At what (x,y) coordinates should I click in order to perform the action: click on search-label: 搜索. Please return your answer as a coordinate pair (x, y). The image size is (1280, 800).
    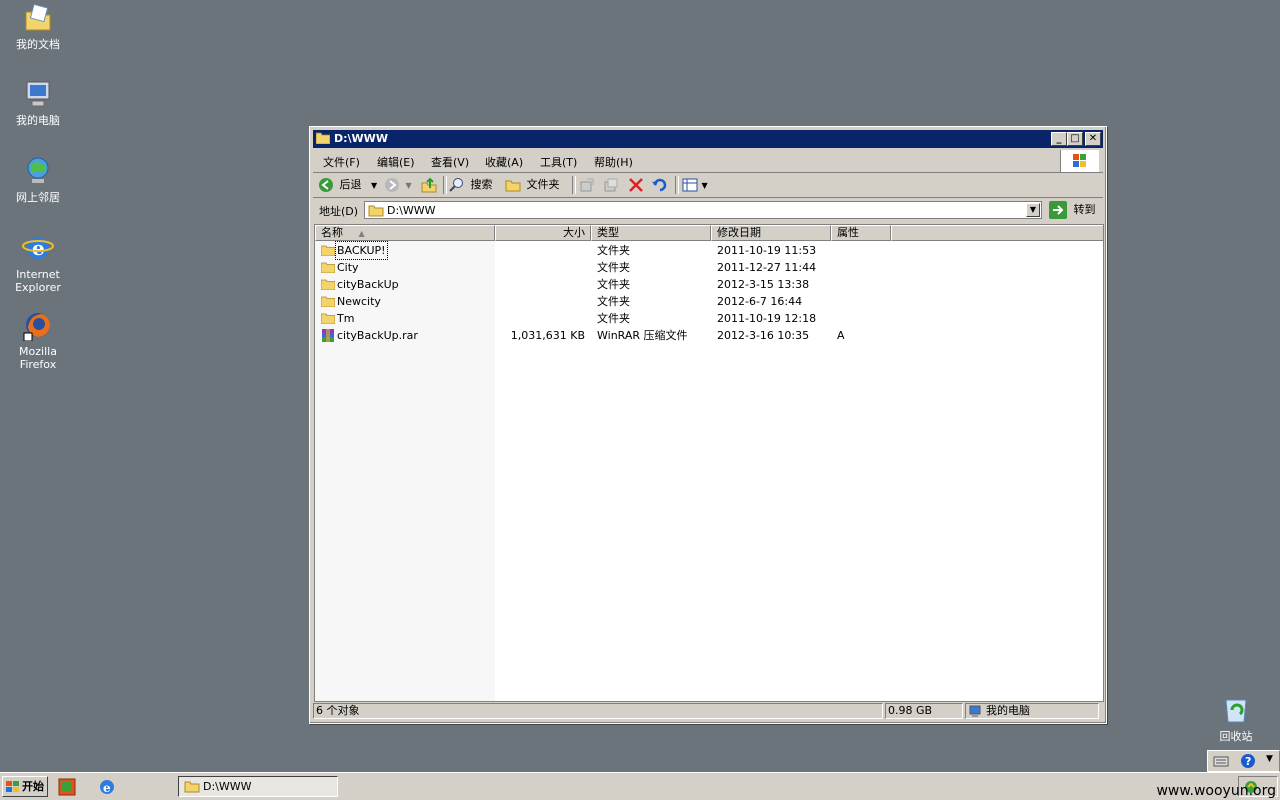
    Looking at the image, I should click on (481, 184).